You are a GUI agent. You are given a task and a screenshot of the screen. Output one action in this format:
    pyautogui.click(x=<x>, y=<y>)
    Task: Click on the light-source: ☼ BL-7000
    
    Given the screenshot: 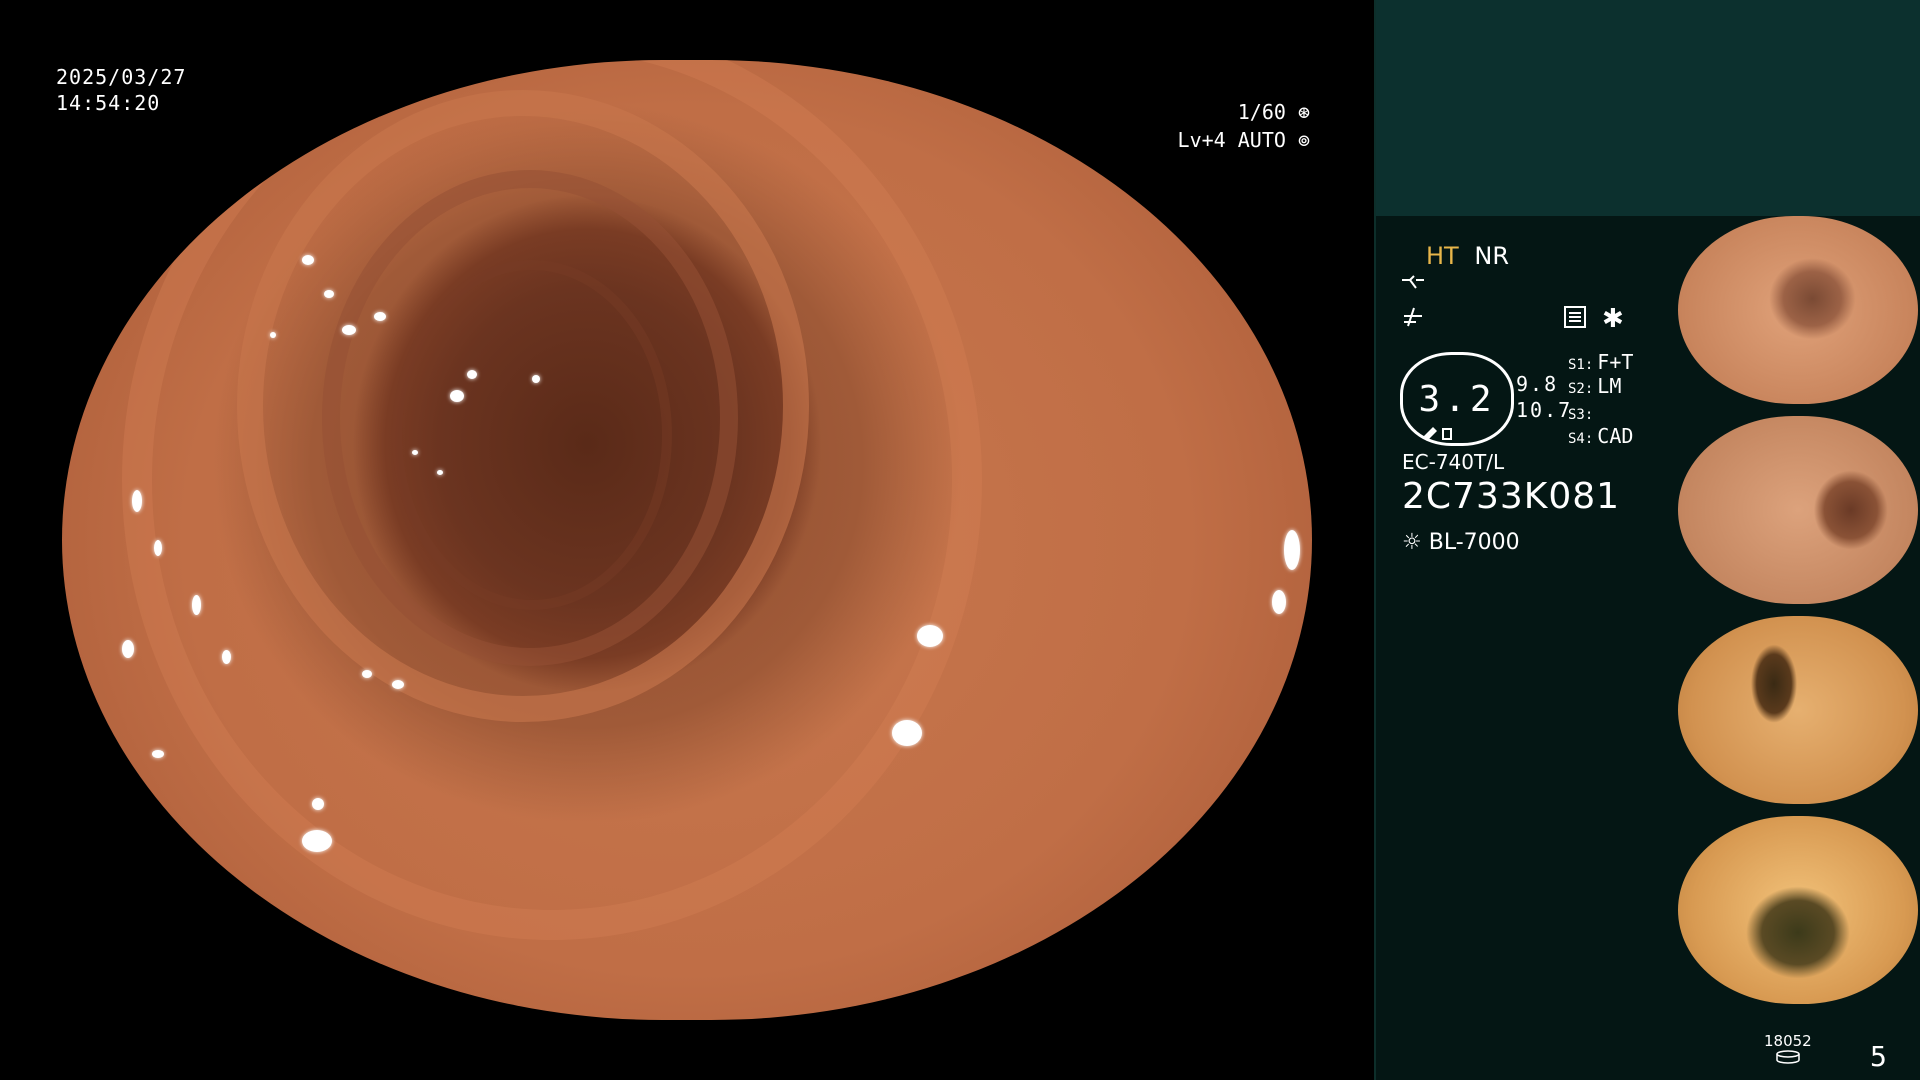 What is the action you would take?
    pyautogui.click(x=1461, y=542)
    